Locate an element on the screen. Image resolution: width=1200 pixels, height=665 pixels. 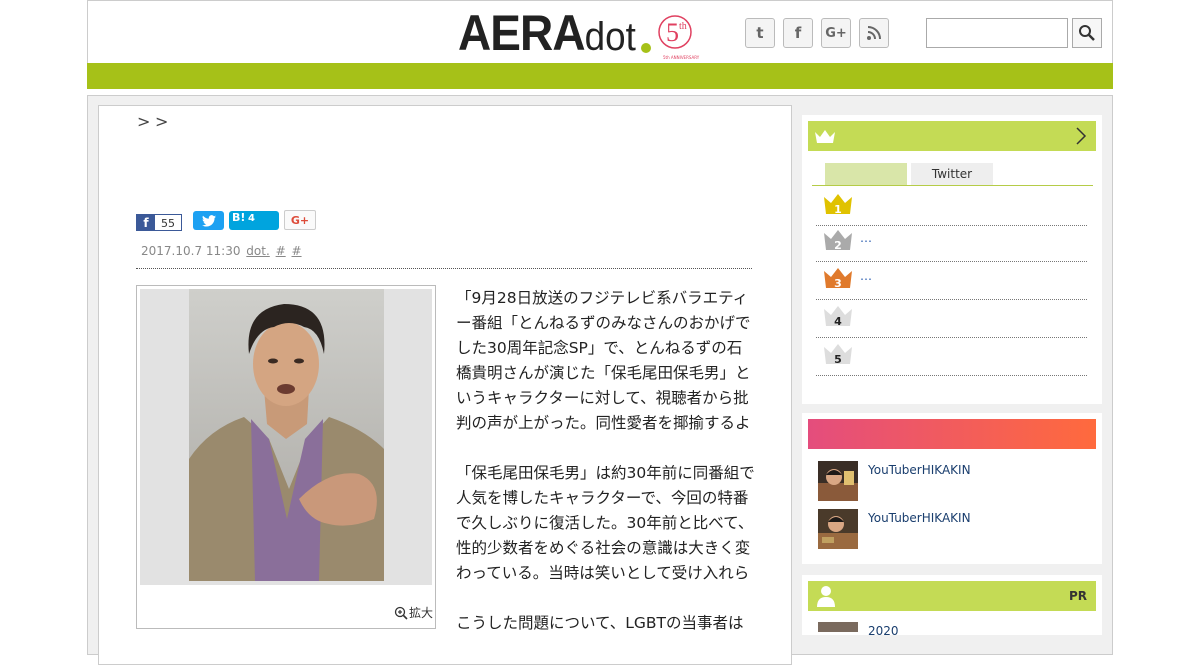
rss-icon is located at coordinates (874, 33).